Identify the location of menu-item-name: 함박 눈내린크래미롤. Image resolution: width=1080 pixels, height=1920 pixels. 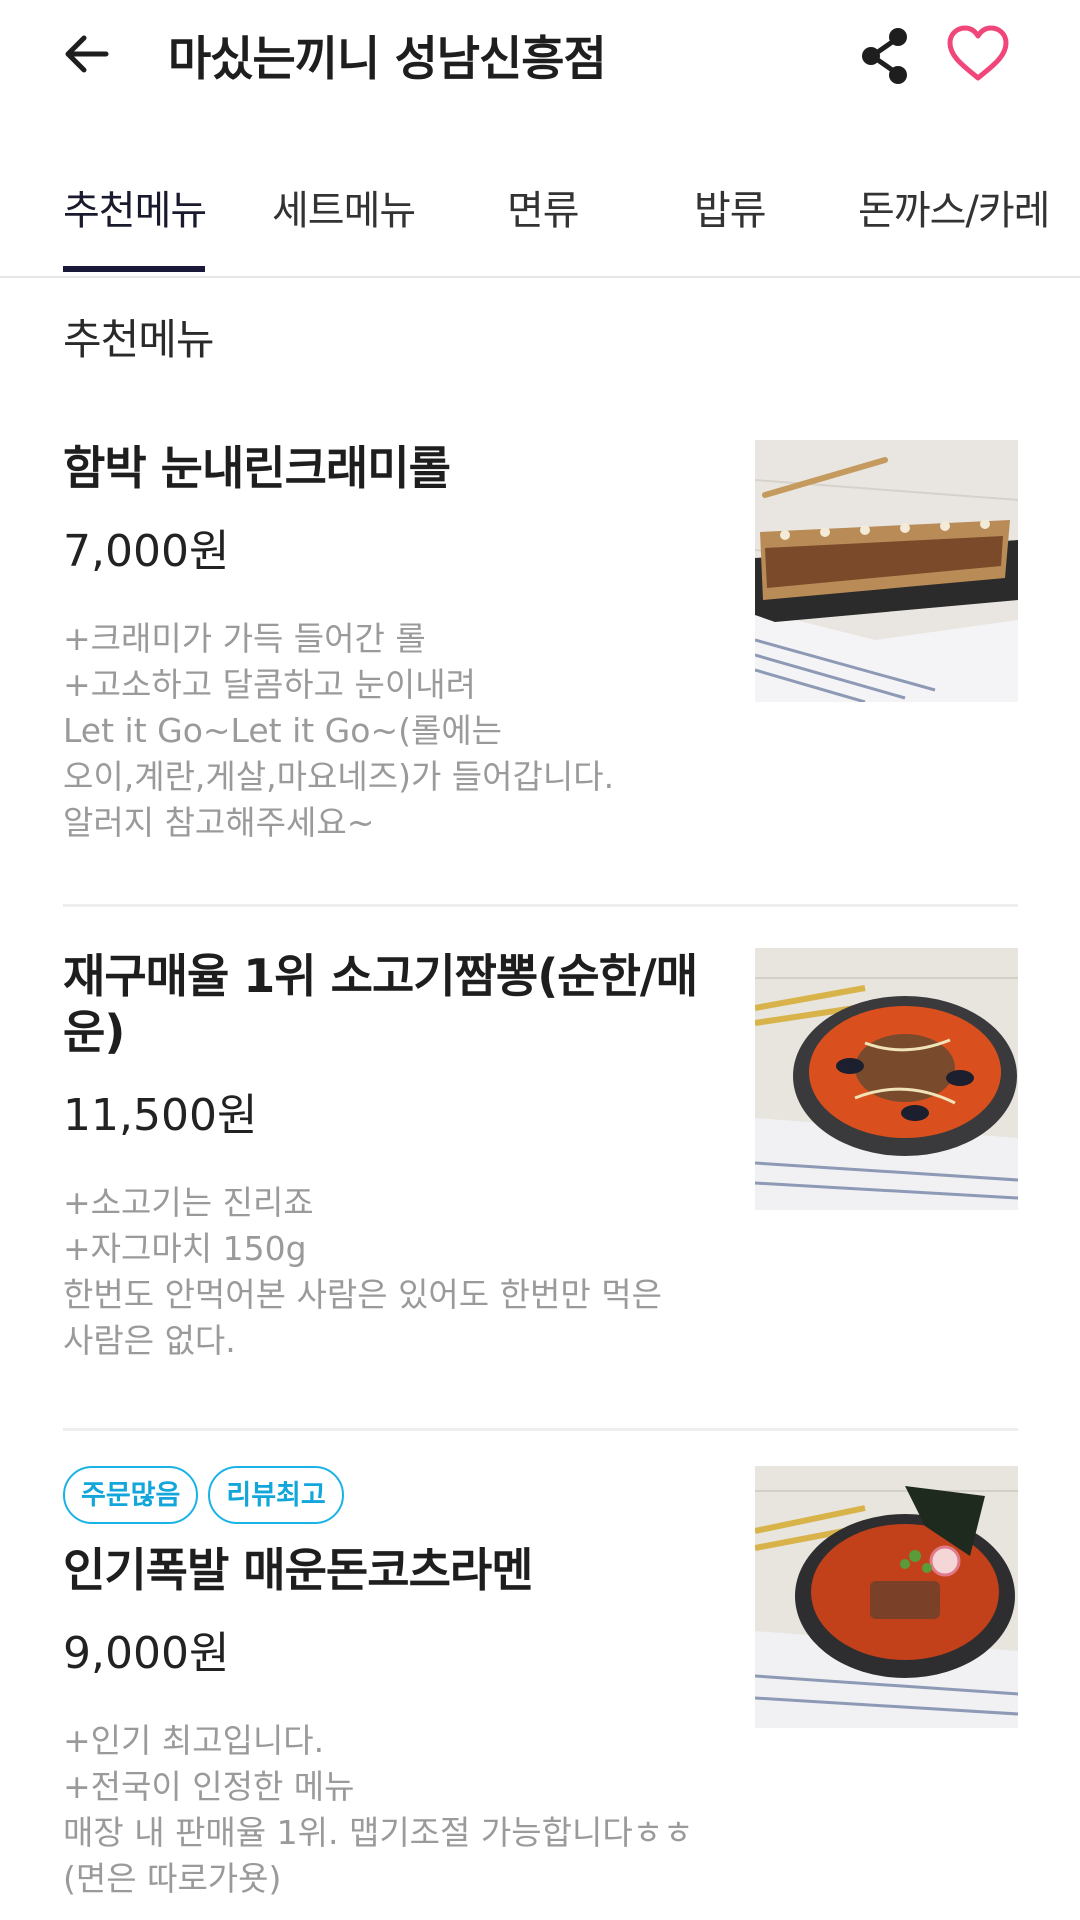
(257, 468).